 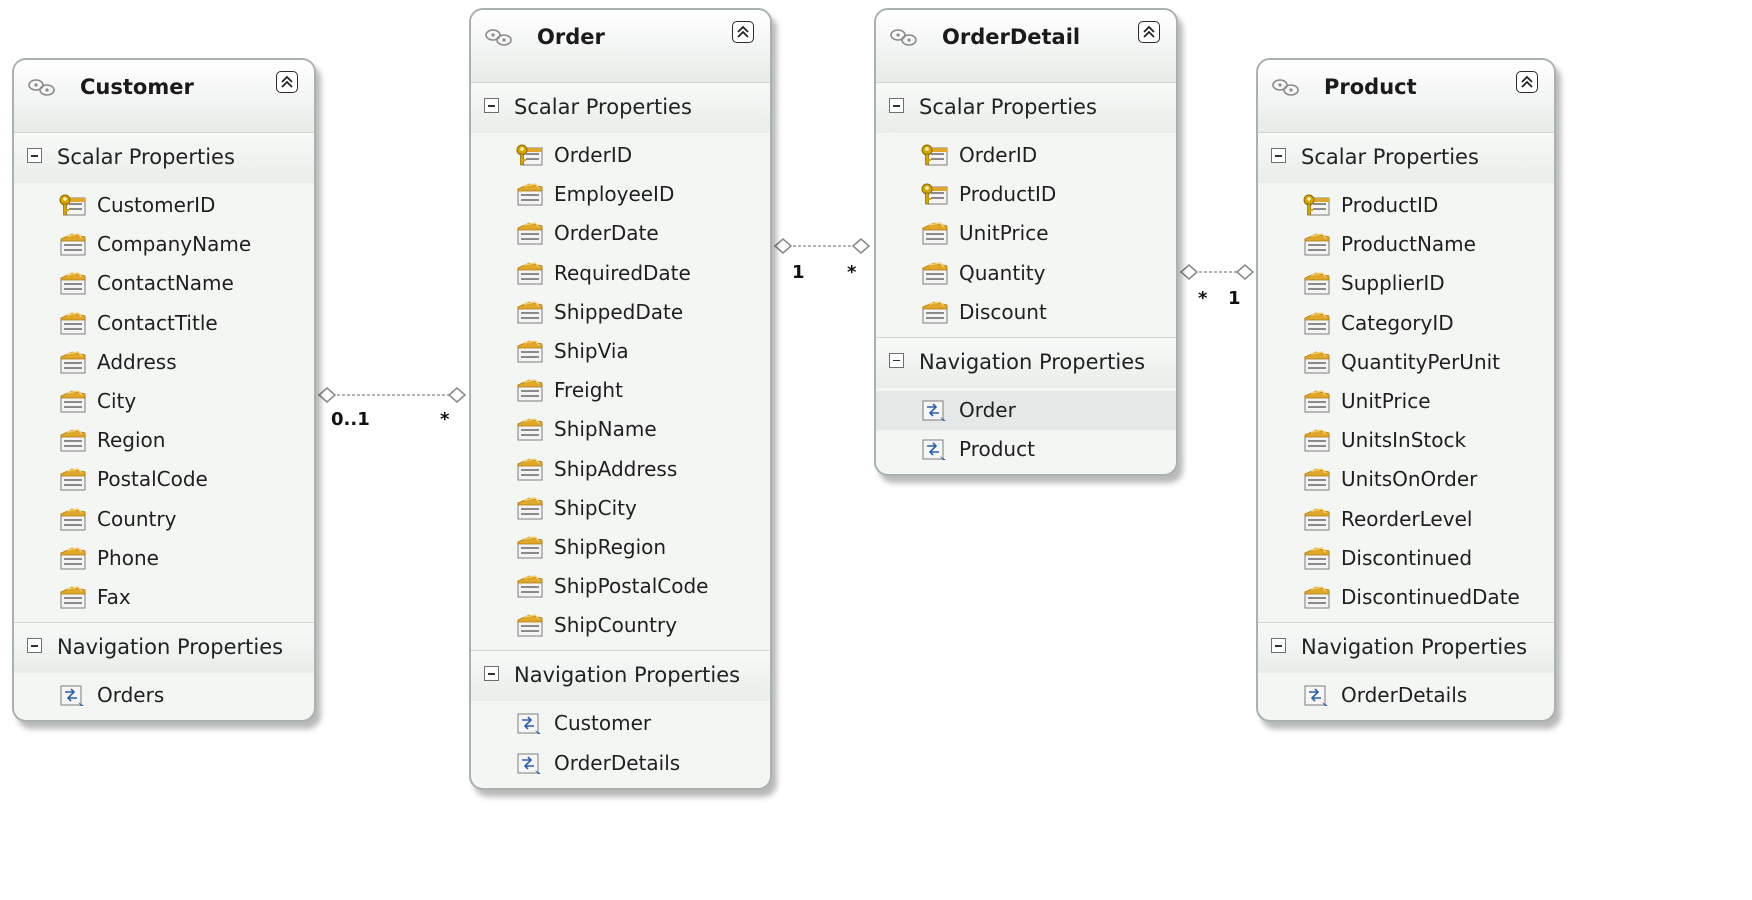 I want to click on scalar-property: ContactTitle, so click(x=164, y=323).